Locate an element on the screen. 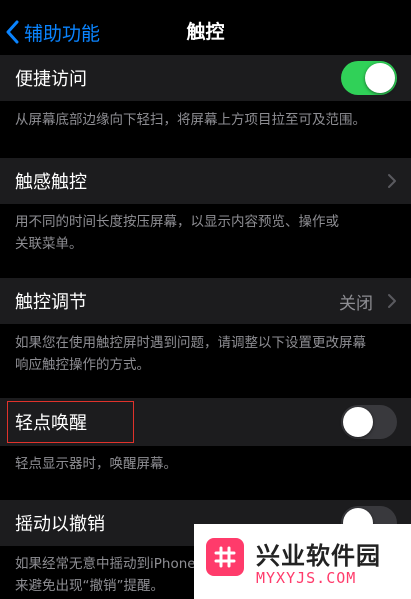  touch-accommodations-value: 关闭 is located at coordinates (356, 303).